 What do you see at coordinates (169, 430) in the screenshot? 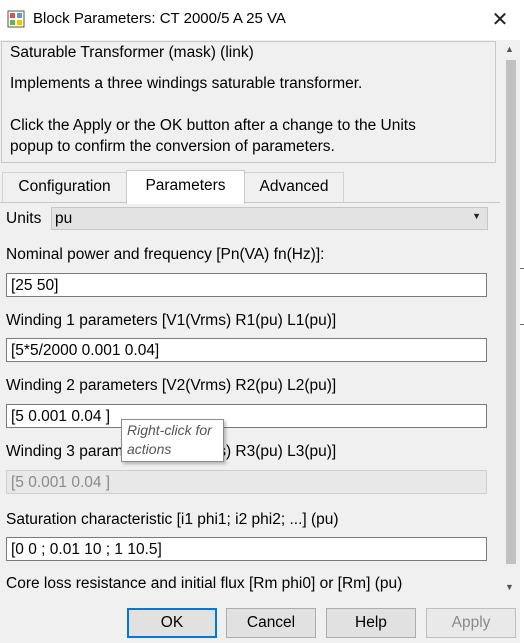
I see `tooltip-line: Right-click for` at bounding box center [169, 430].